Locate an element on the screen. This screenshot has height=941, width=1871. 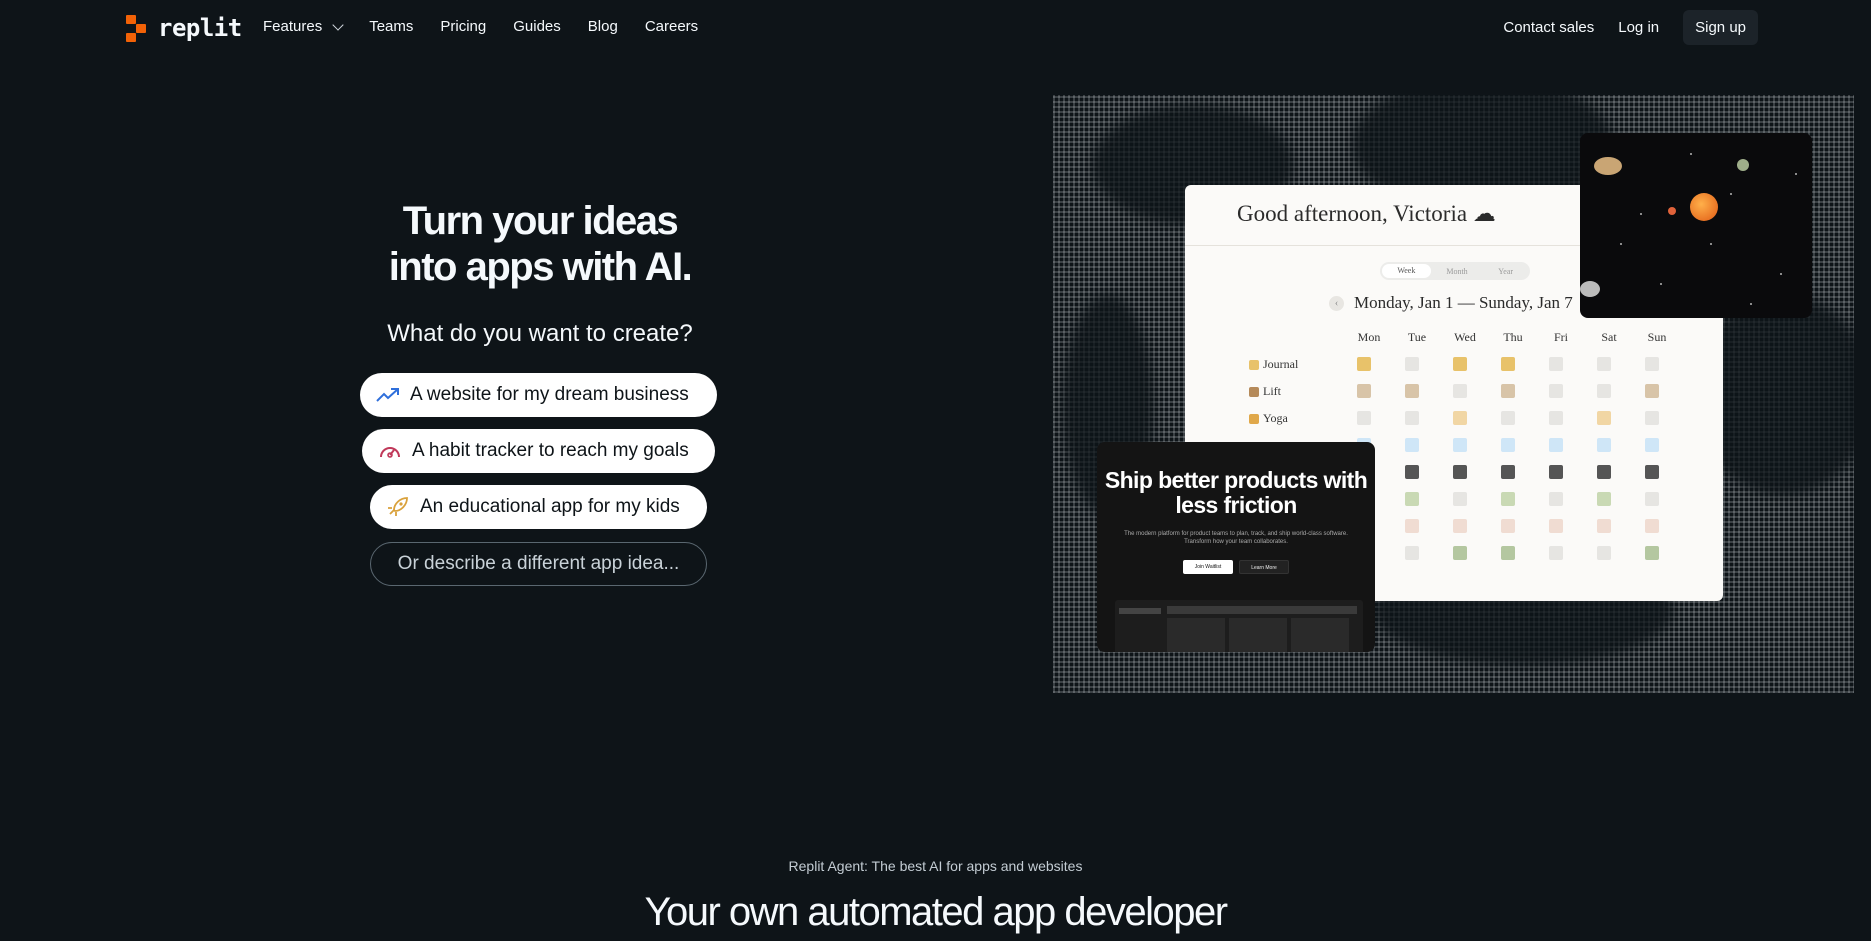
day-thu: Thu is located at coordinates (1513, 337).